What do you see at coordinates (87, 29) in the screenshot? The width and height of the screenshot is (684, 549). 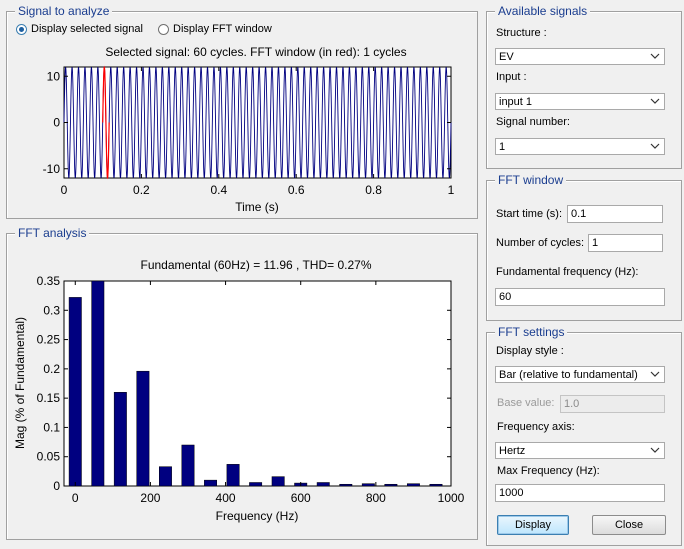 I see `radio-display-selected-label: Display selected signal` at bounding box center [87, 29].